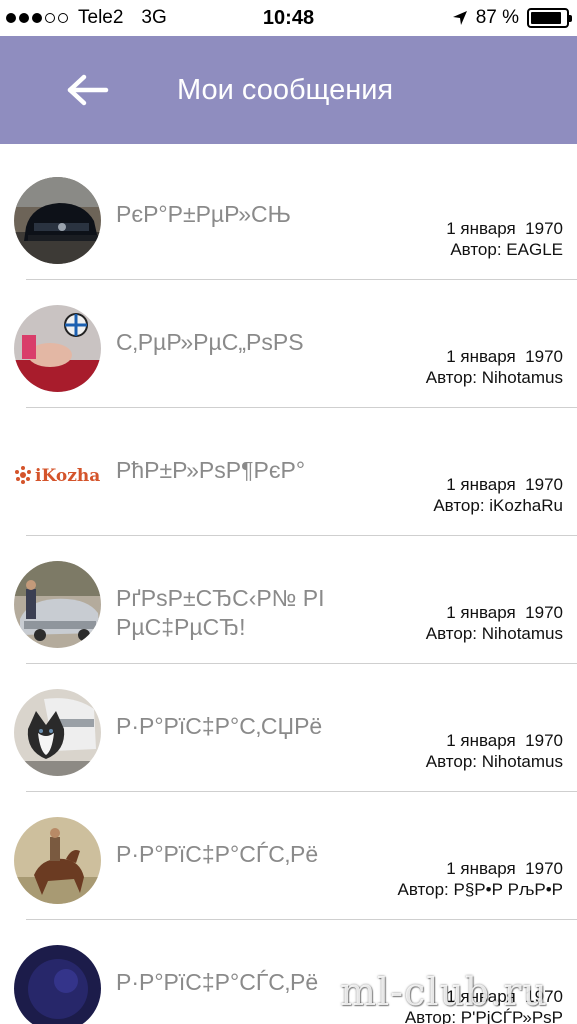  Describe the element at coordinates (211, 470) in the screenshot. I see `message-title: РћР±Р»РѕР¶РєР°` at that location.